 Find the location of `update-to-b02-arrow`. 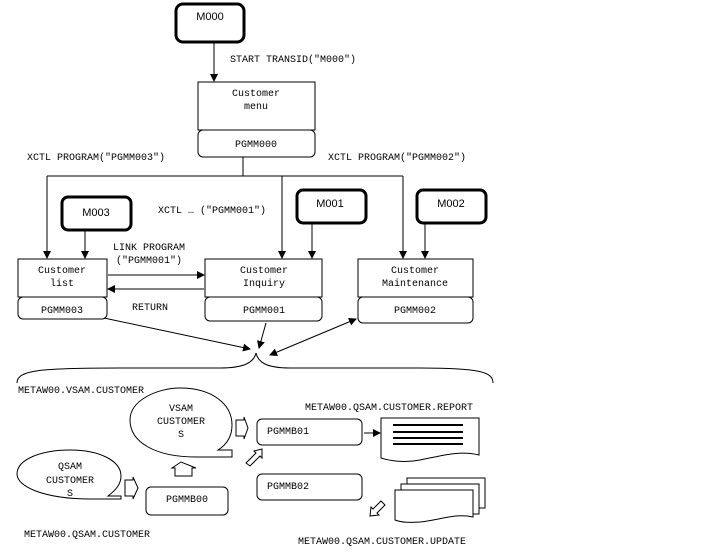

update-to-b02-arrow is located at coordinates (377, 508).